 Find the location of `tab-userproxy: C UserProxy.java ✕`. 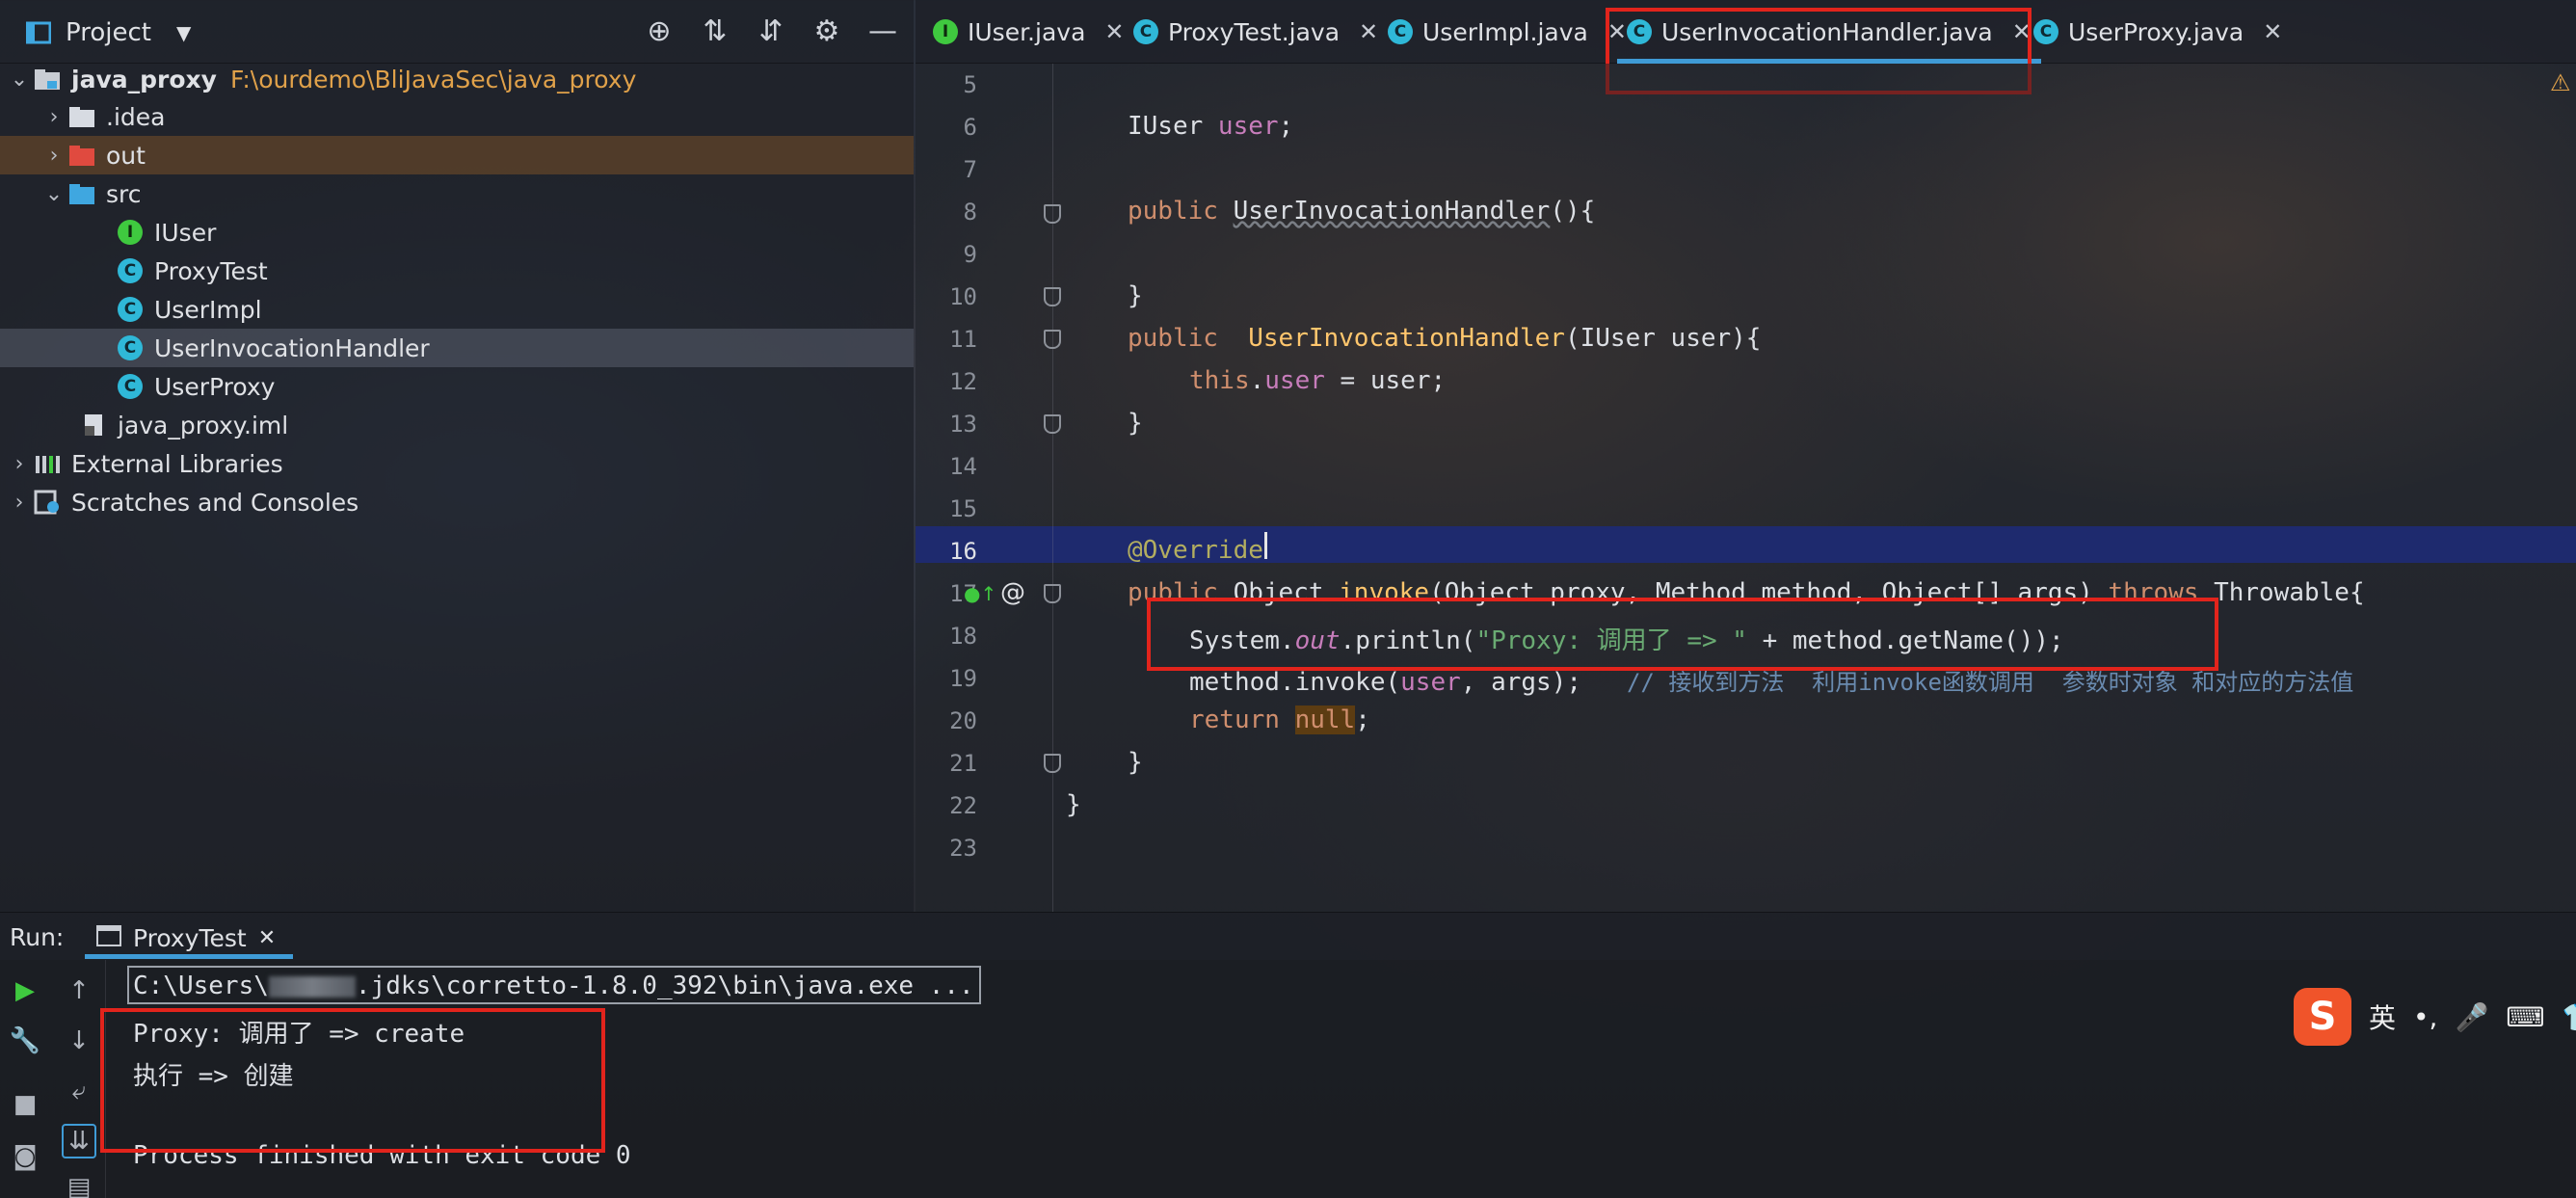

tab-userproxy: C UserProxy.java ✕ is located at coordinates (2157, 32).